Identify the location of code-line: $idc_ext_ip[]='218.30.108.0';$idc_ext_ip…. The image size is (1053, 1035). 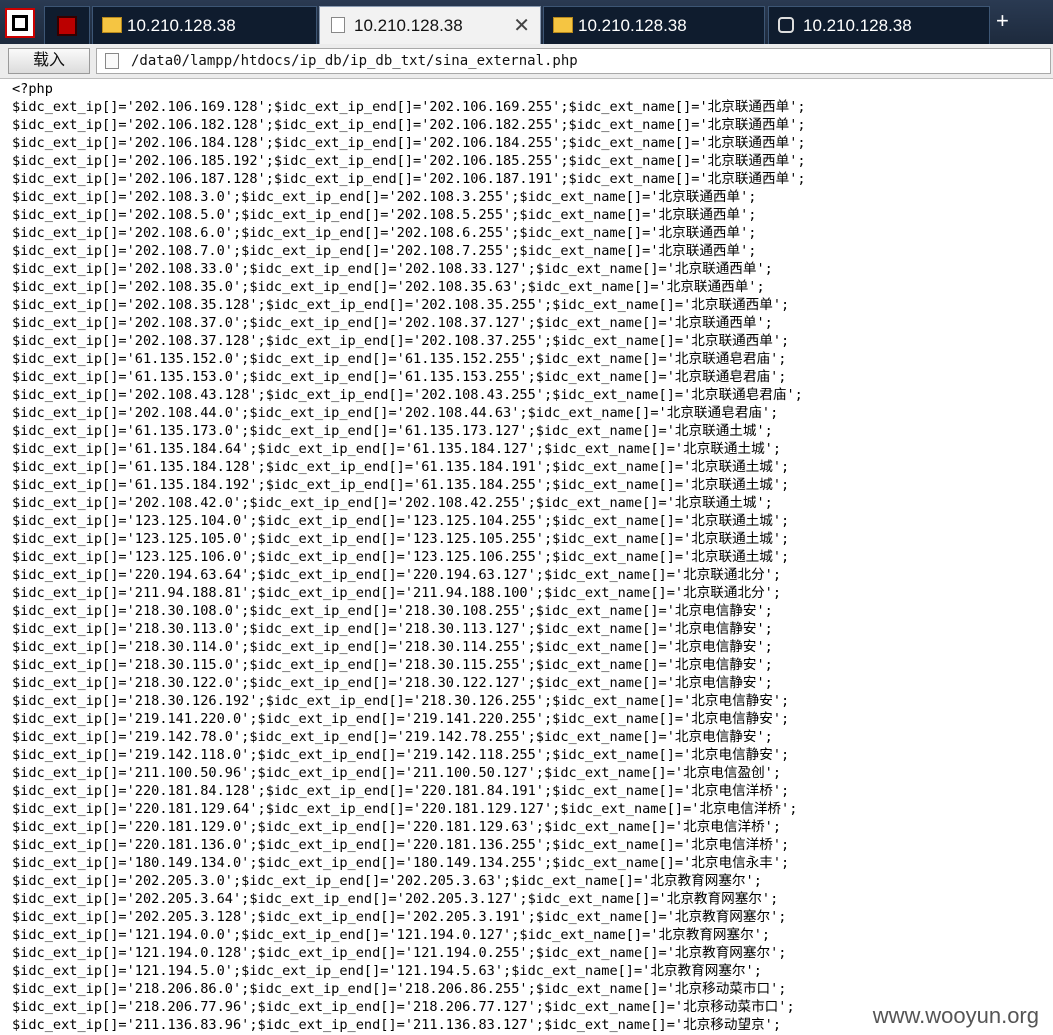
(392, 611).